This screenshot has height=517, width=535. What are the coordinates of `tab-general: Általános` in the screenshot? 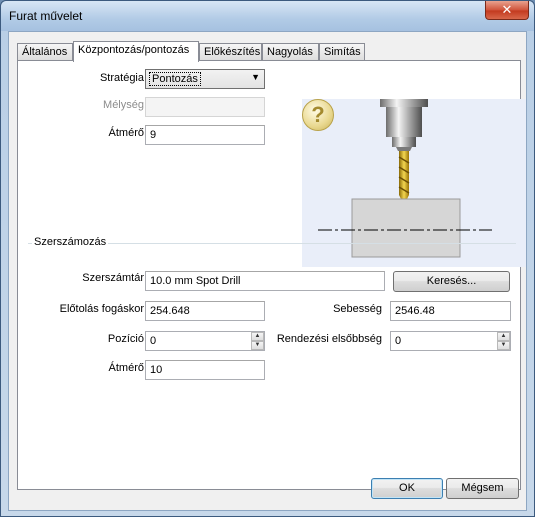 It's located at (45, 52).